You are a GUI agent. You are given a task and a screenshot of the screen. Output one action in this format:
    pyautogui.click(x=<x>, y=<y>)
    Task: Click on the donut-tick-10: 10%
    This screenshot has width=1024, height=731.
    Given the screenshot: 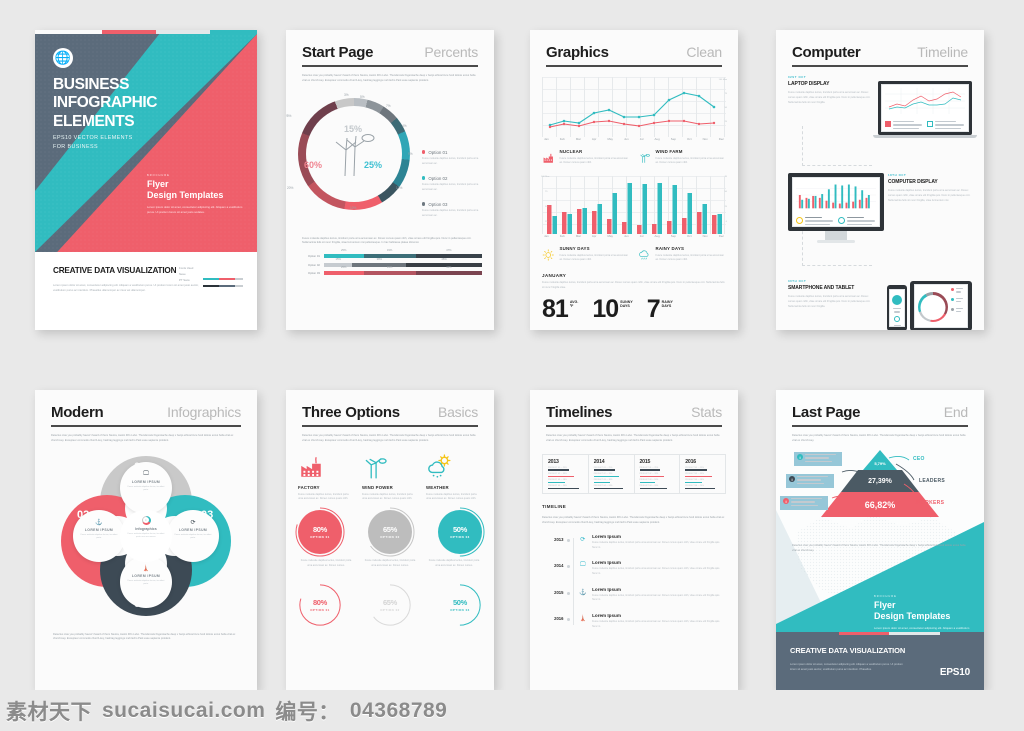 What is the action you would take?
    pyautogui.click(x=353, y=207)
    